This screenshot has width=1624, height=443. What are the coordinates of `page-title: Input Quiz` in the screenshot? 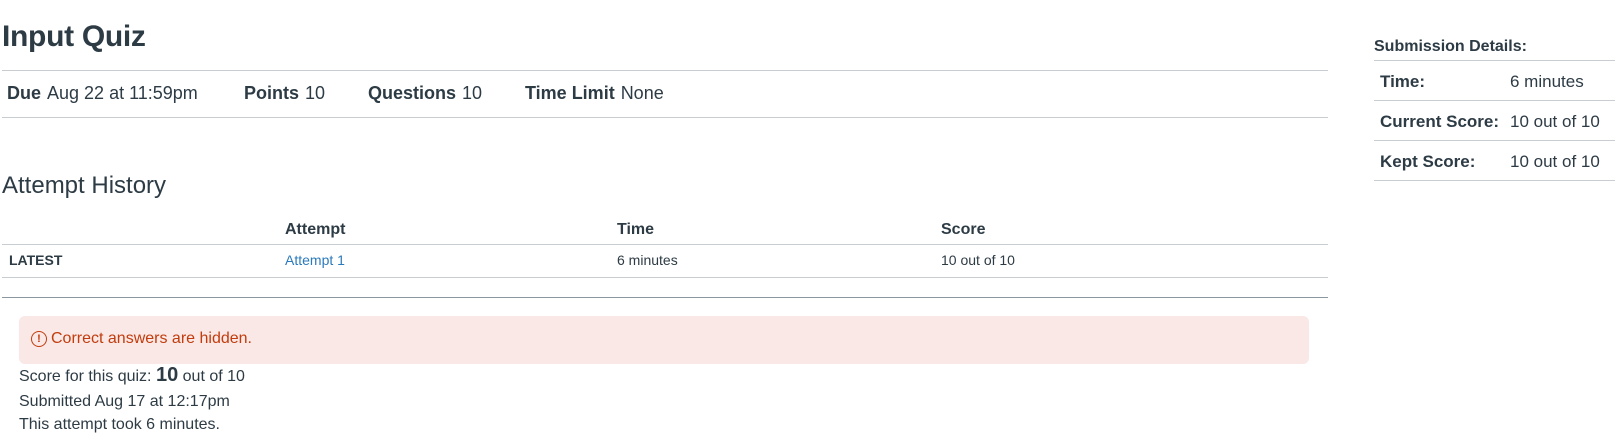 It's located at (74, 36).